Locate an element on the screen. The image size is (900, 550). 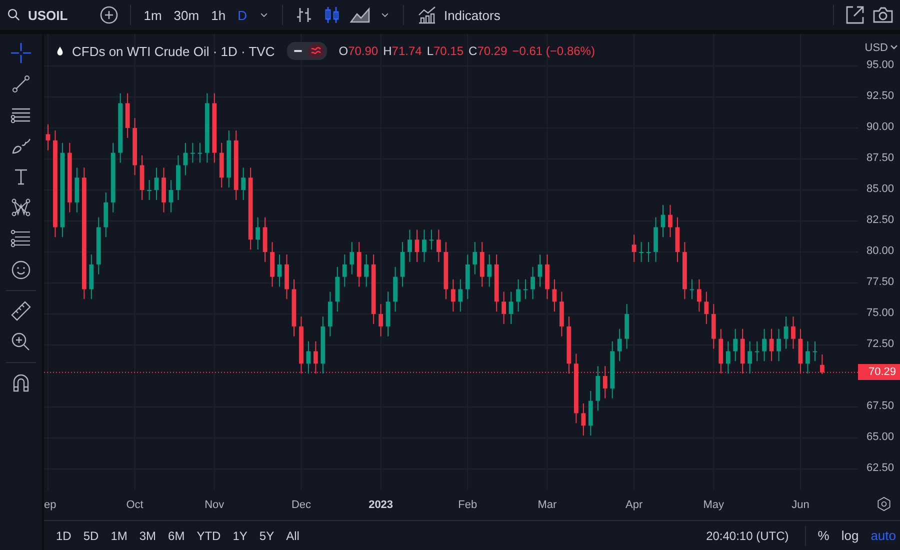
crosshair-icon is located at coordinates (21, 53).